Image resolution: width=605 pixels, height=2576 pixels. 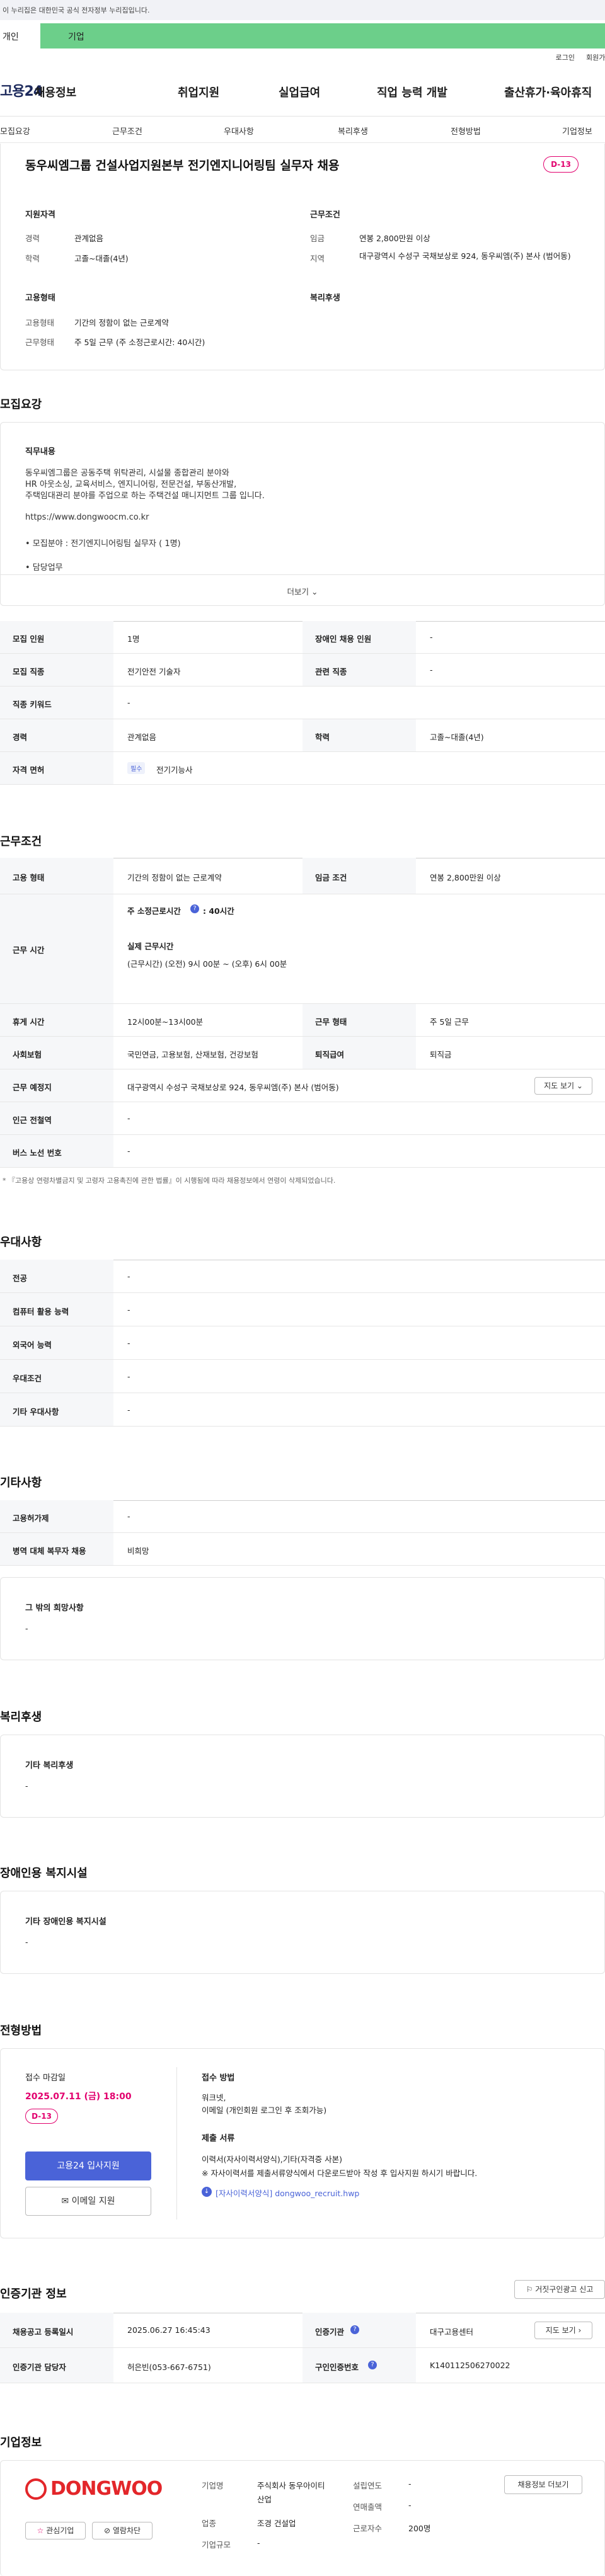 I want to click on table-row: 기타 우대사항 -, so click(x=302, y=1410).